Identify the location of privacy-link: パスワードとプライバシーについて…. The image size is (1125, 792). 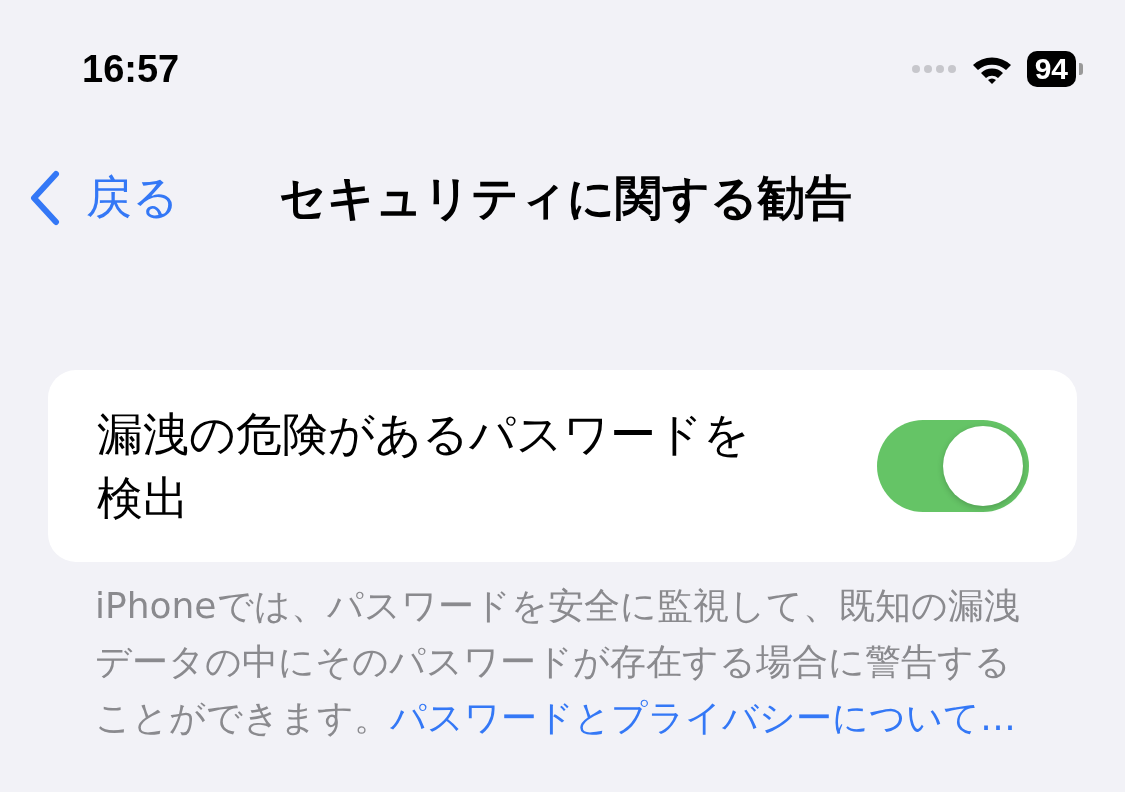
(703, 717).